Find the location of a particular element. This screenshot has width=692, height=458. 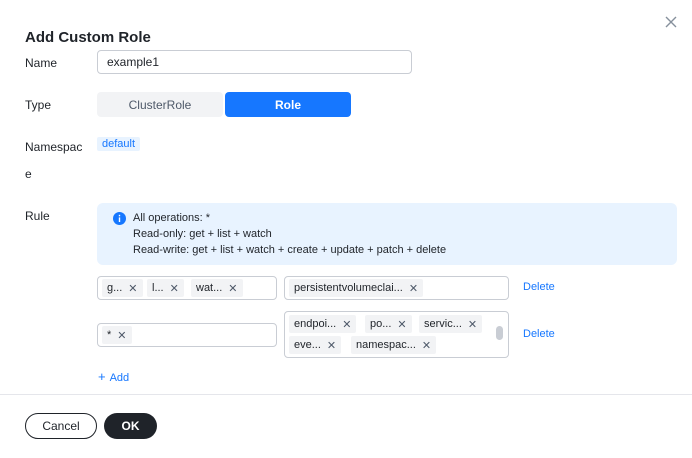

add-rule-link: + Add is located at coordinates (113, 376).